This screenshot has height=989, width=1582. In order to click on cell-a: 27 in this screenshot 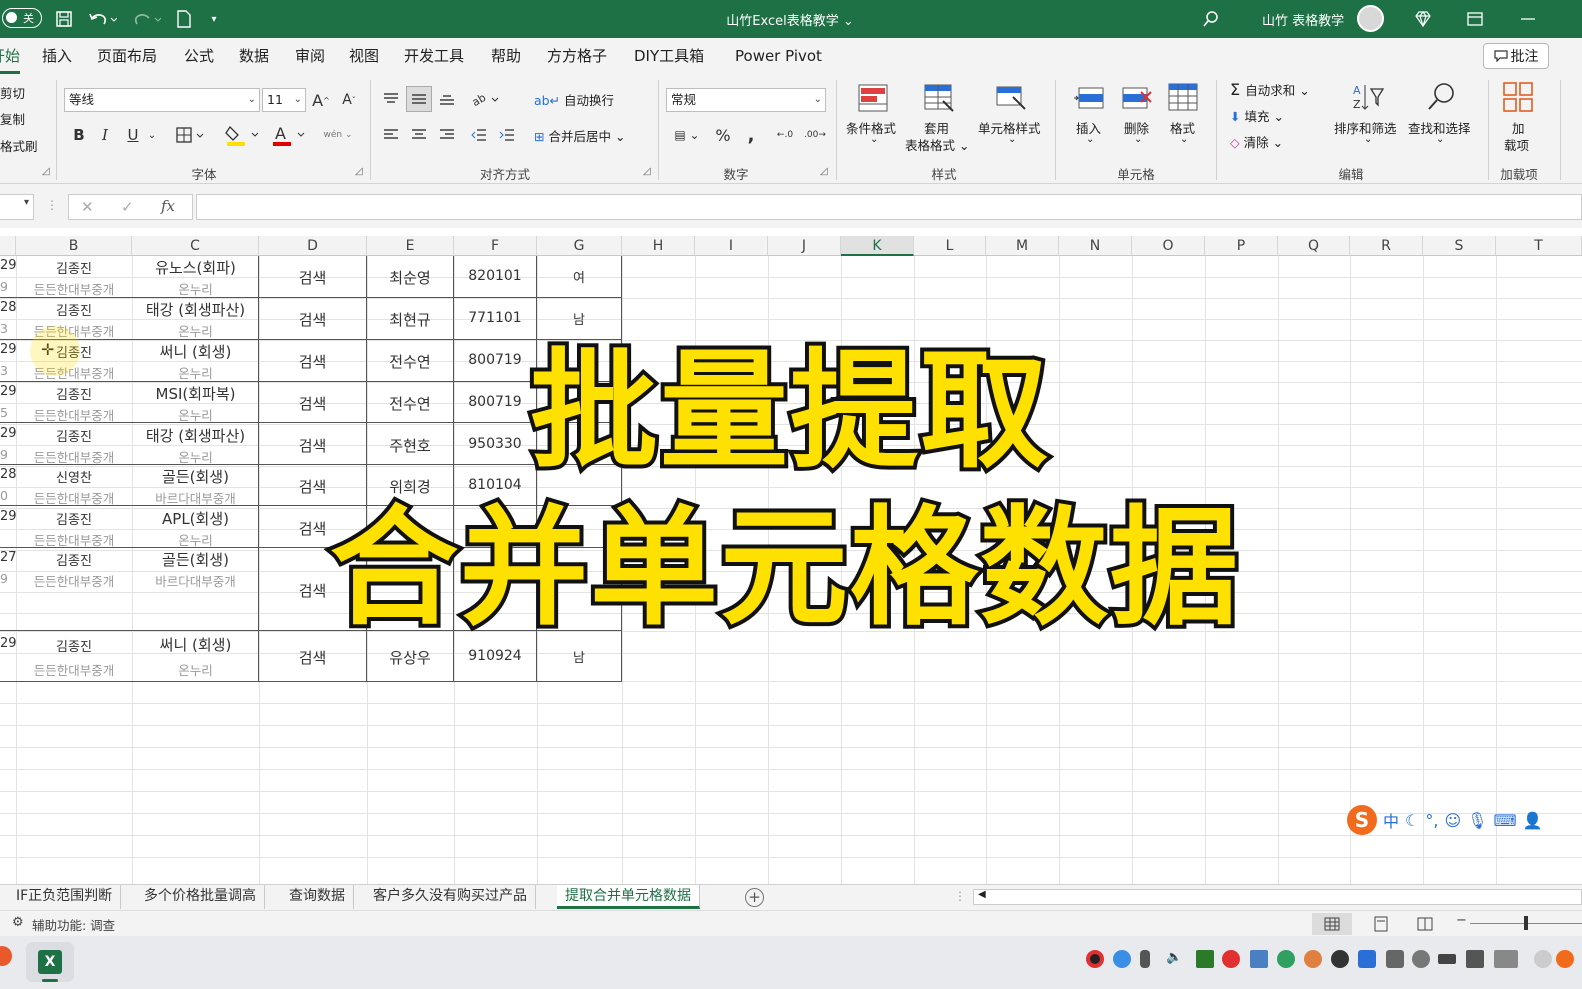, I will do `click(8, 557)`.